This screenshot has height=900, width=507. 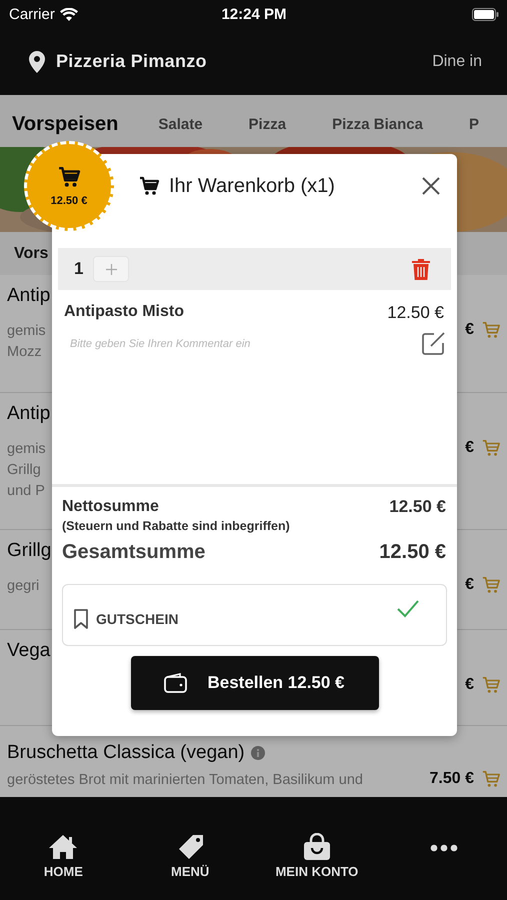 What do you see at coordinates (65, 121) in the screenshot?
I see `category-tab: Vorspeisen` at bounding box center [65, 121].